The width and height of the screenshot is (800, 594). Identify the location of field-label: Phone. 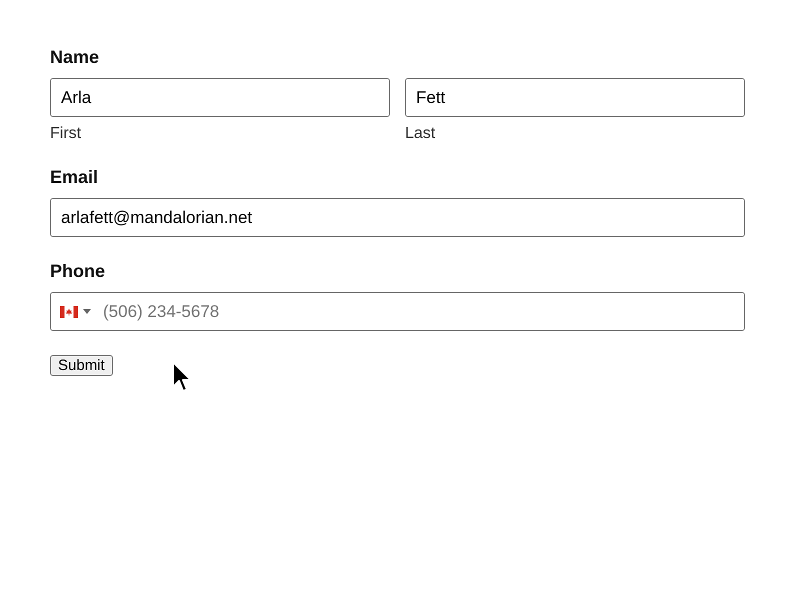
(78, 271).